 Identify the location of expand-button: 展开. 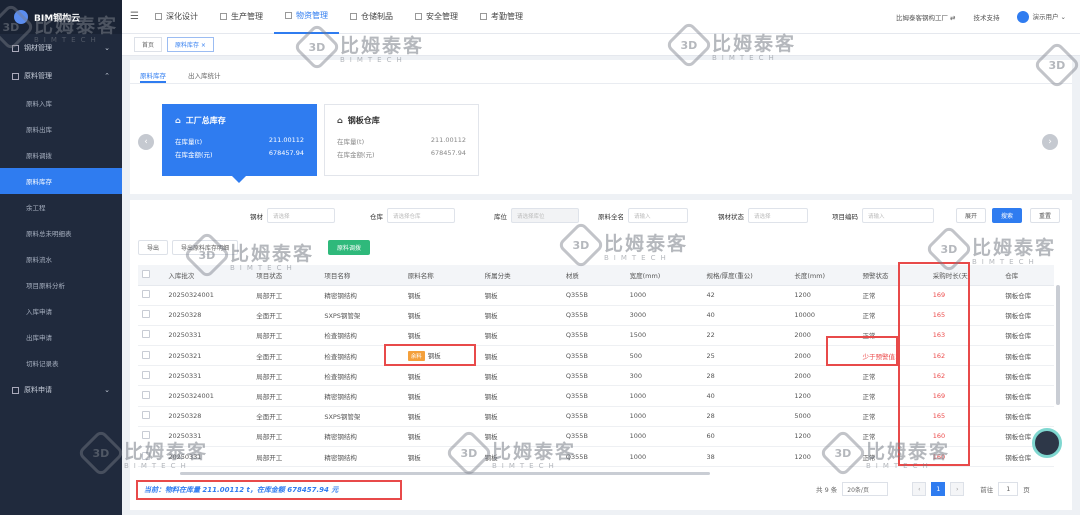
(971, 215).